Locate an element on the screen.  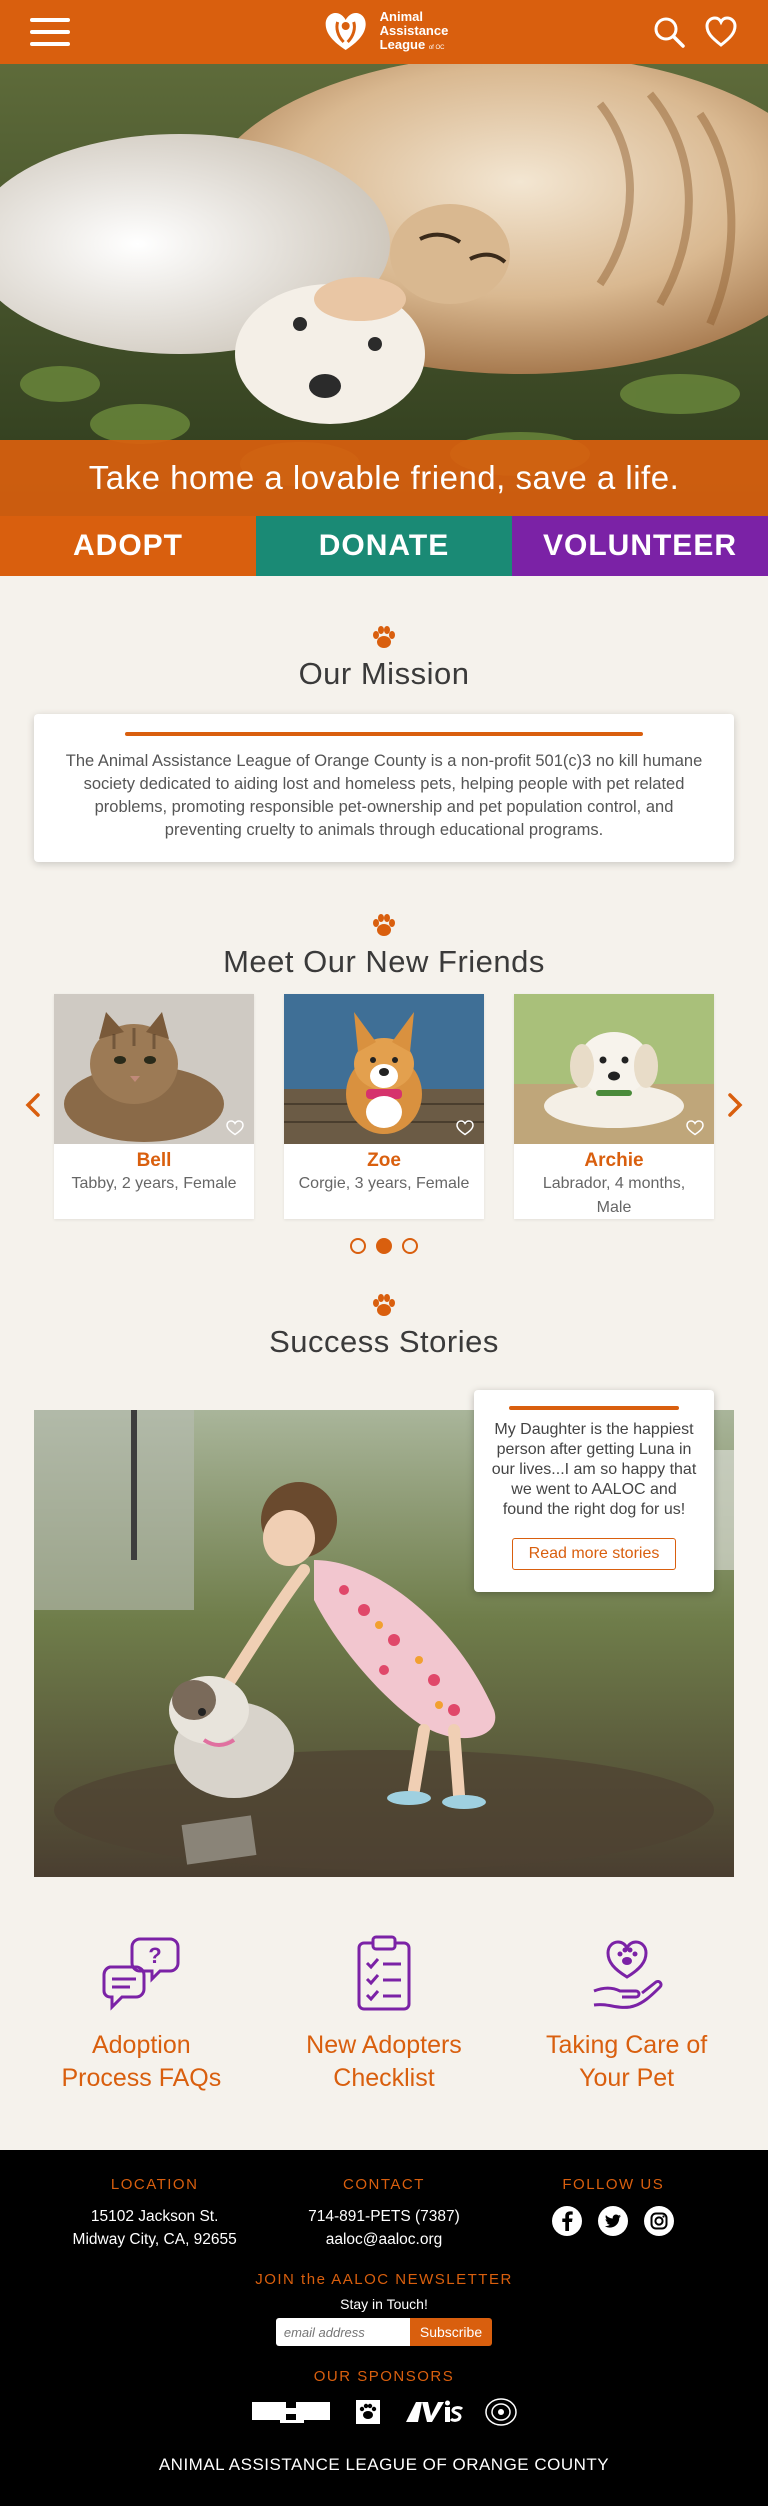
pet-name: Bell is located at coordinates (154, 1160).